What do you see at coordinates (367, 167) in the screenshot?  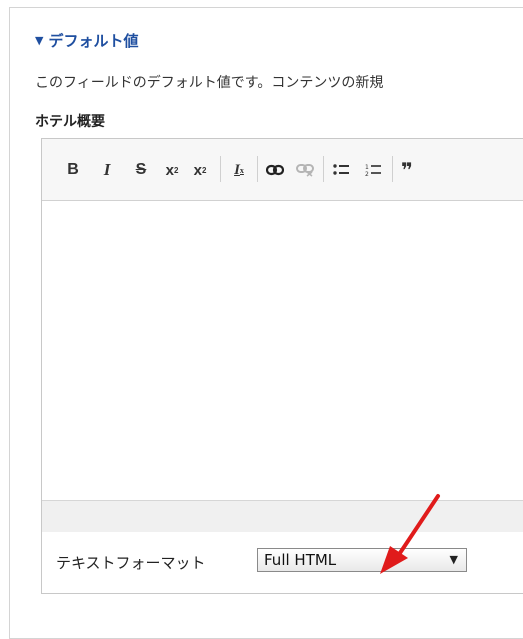 I see `svg-text: 1` at bounding box center [367, 167].